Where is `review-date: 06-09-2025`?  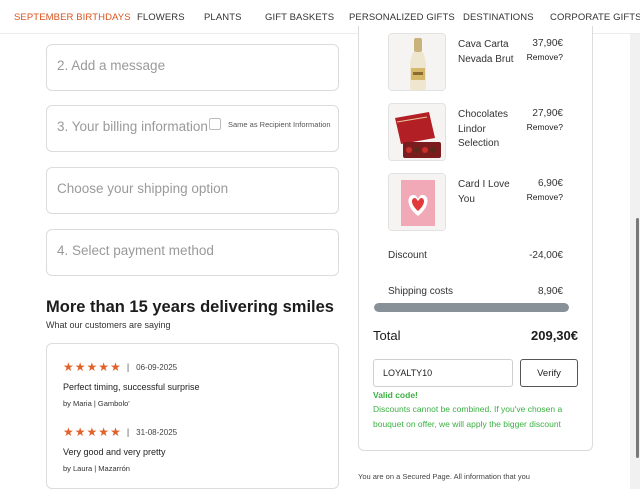 review-date: 06-09-2025 is located at coordinates (157, 367).